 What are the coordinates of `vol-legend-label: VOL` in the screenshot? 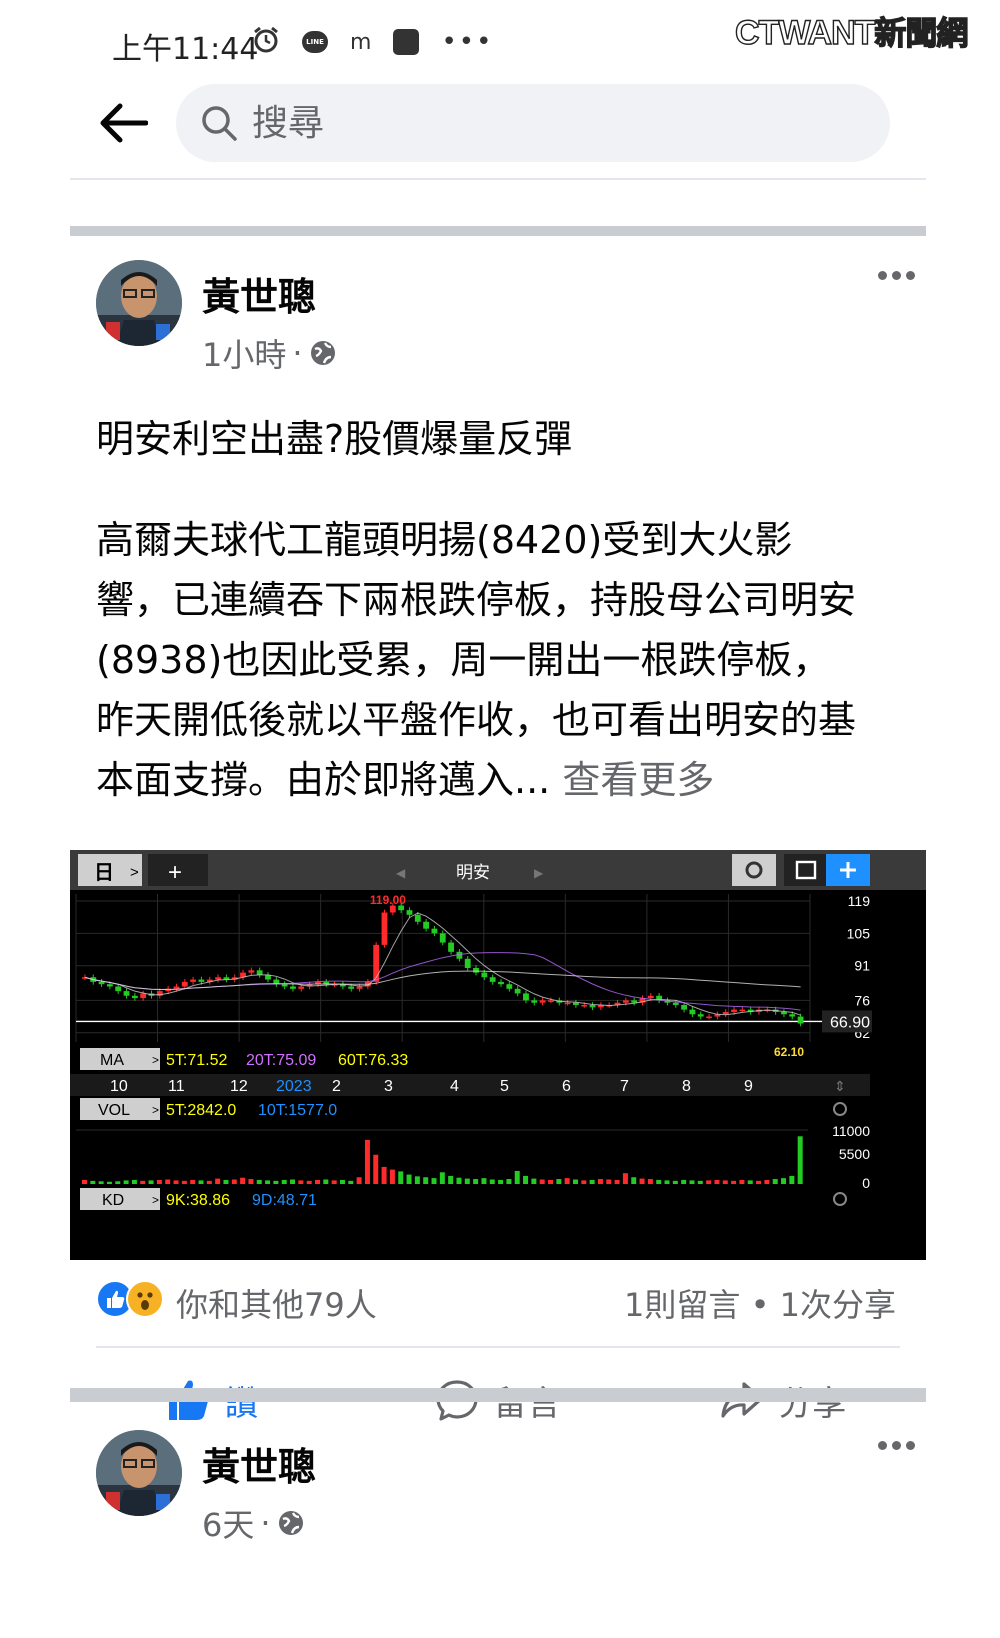 It's located at (114, 1110).